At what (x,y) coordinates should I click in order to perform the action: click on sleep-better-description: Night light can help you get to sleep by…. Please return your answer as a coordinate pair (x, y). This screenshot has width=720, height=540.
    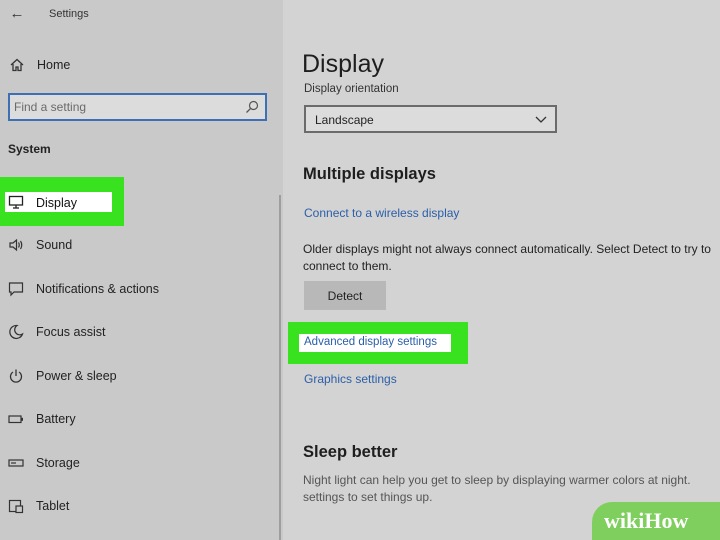
    Looking at the image, I should click on (497, 488).